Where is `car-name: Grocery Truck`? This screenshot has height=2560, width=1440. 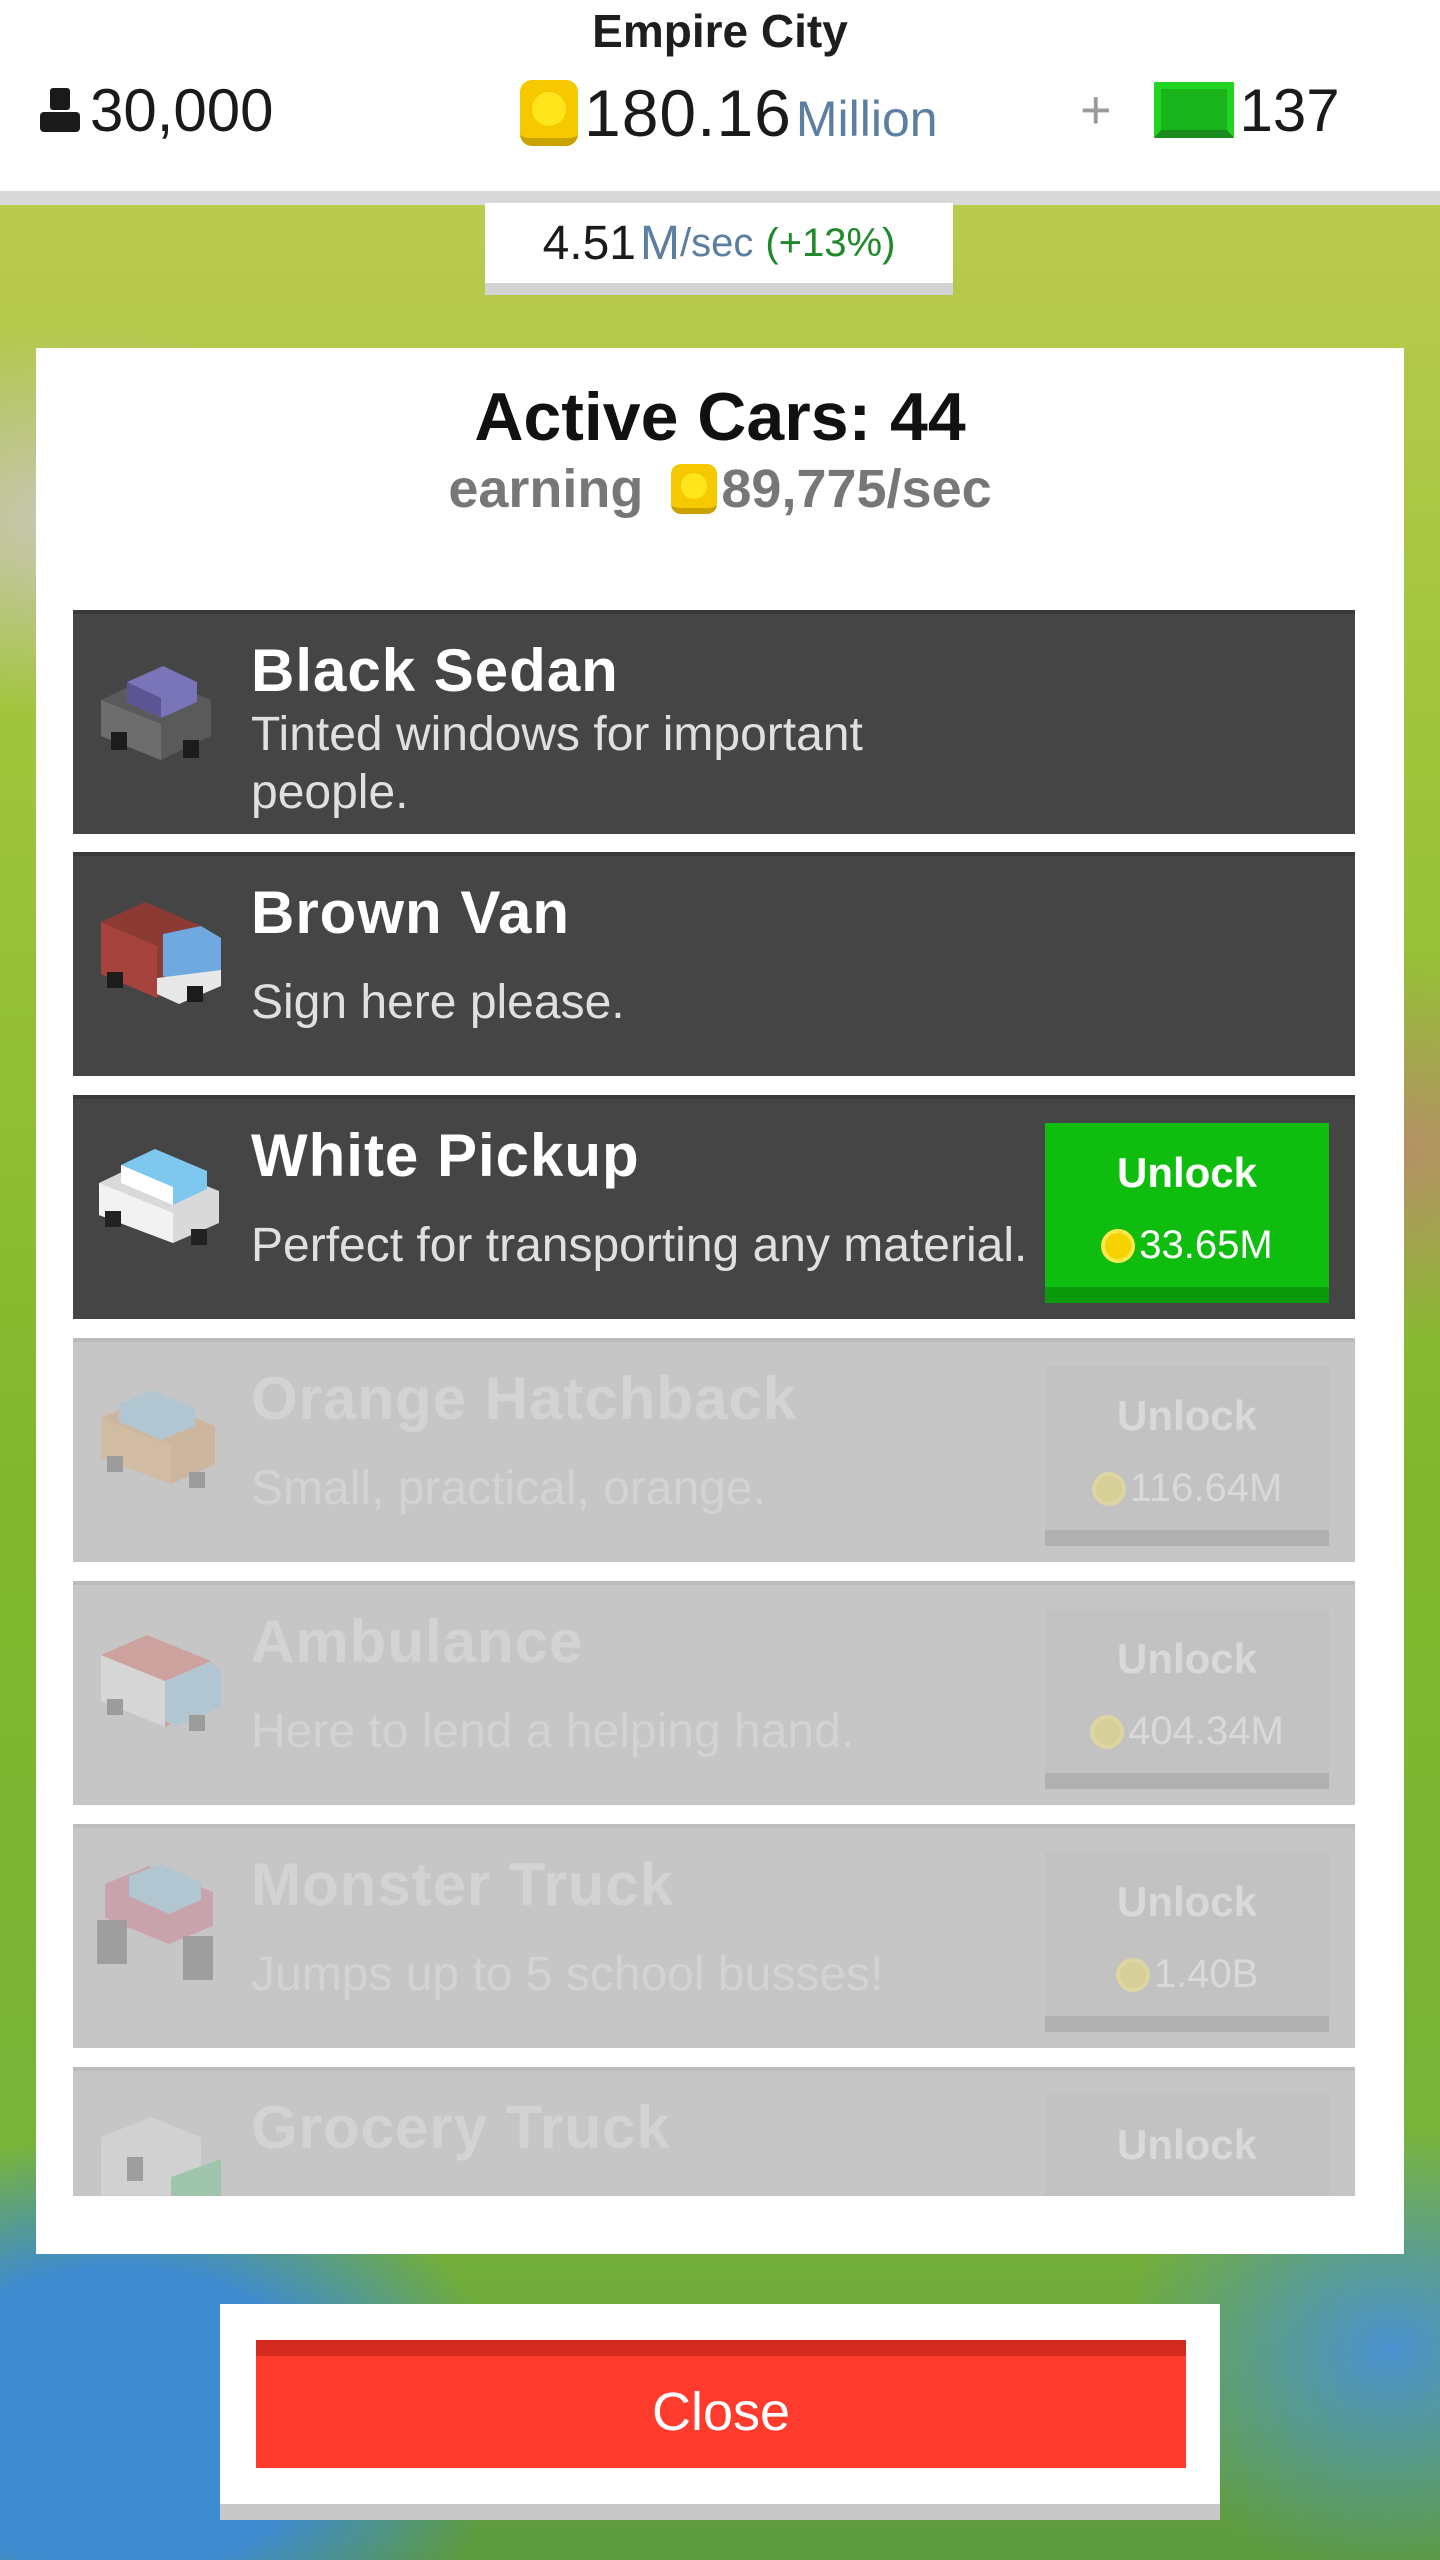 car-name: Grocery Truck is located at coordinates (461, 2127).